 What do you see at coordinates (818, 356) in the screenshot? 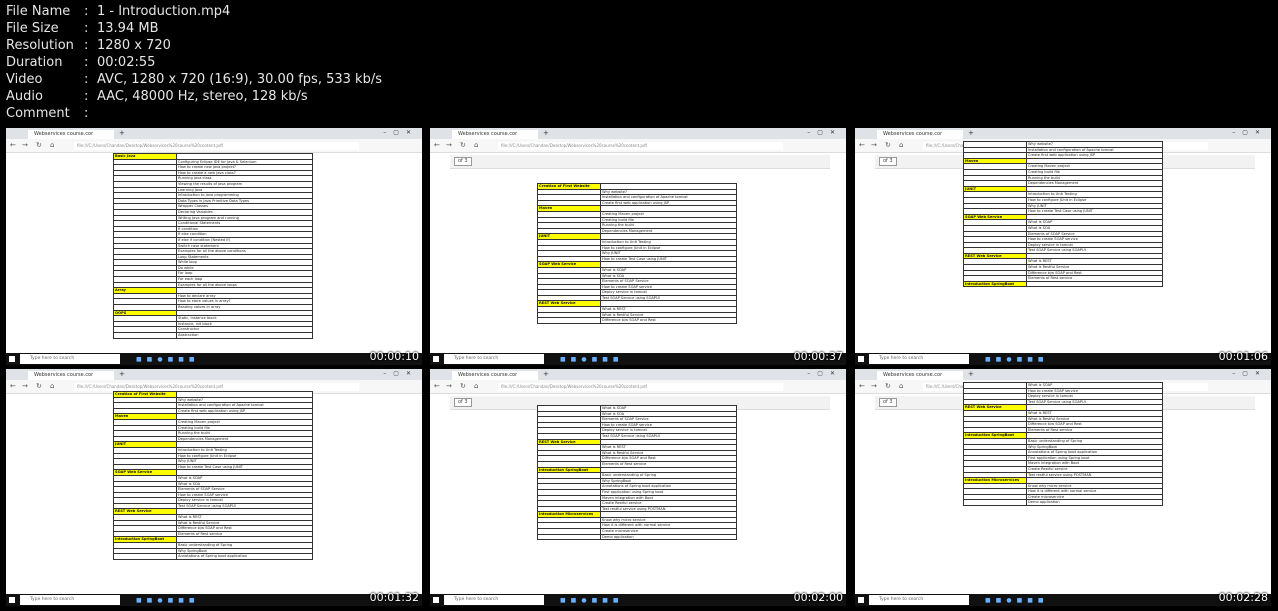
I see `thumbnail-timestamp: 00:00:37` at bounding box center [818, 356].